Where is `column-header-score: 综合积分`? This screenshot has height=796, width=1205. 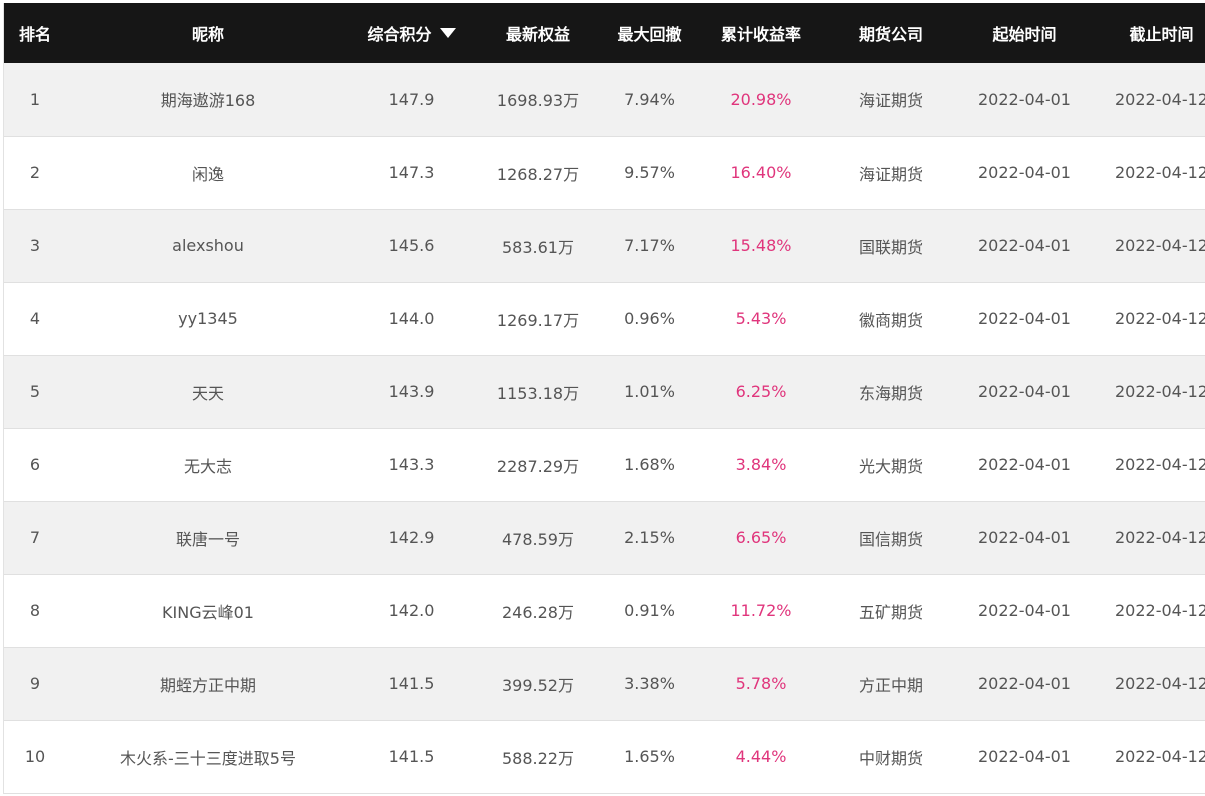
column-header-score: 综合积分 is located at coordinates (411, 33).